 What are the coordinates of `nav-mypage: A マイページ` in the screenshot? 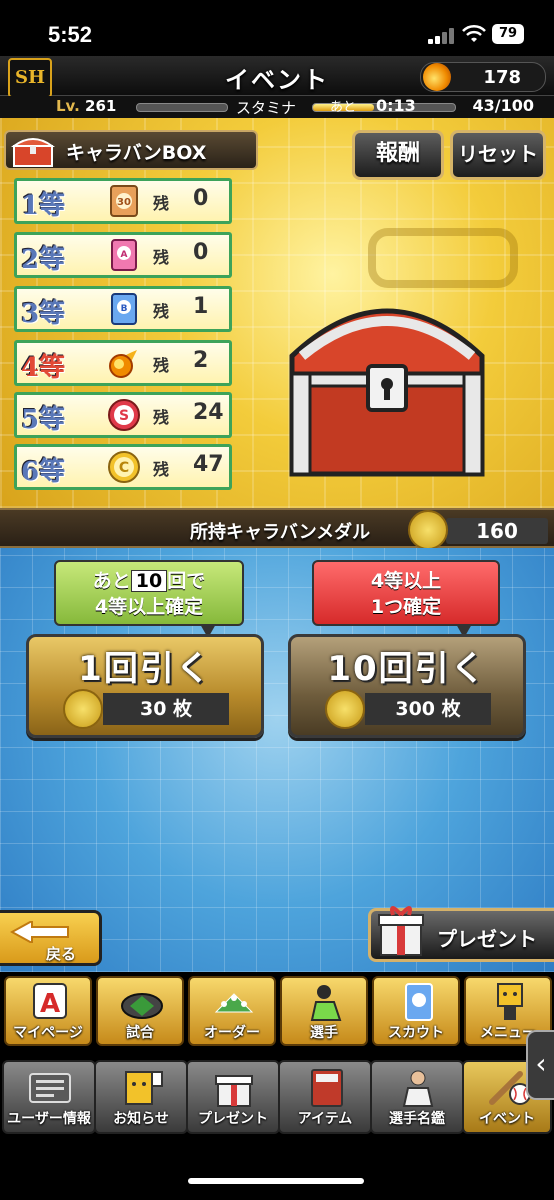 It's located at (48, 1011).